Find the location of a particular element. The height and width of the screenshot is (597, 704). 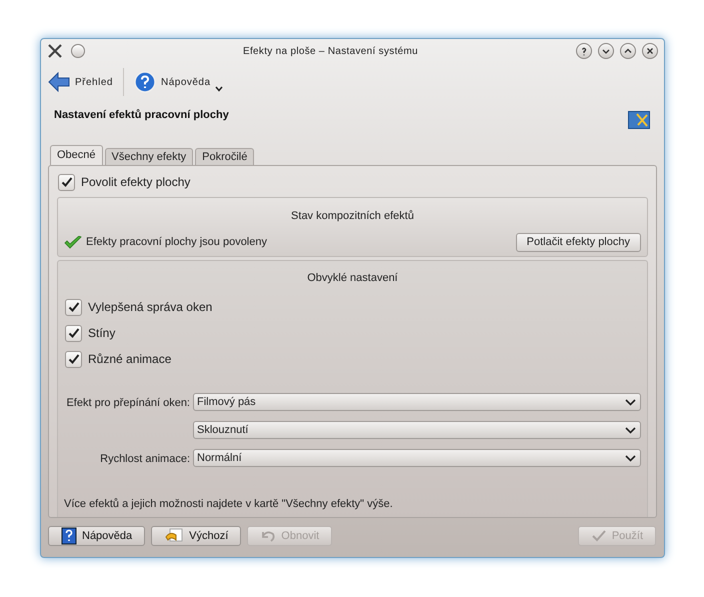

checkbox-label: Povolit efekty plochy is located at coordinates (135, 182).